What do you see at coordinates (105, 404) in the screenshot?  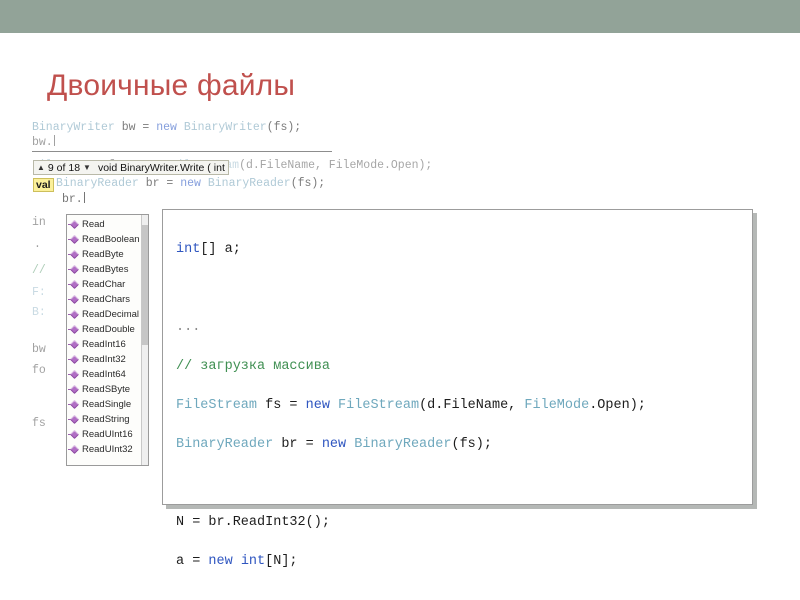 I see `completion-item: ReadSingle` at bounding box center [105, 404].